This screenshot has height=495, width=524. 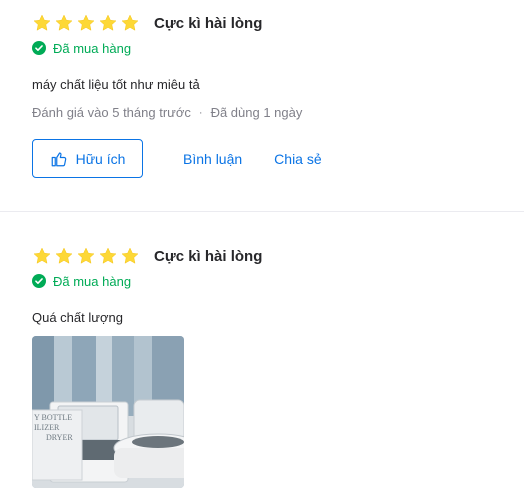 I want to click on photo-text-line: DRYER, so click(x=59, y=437).